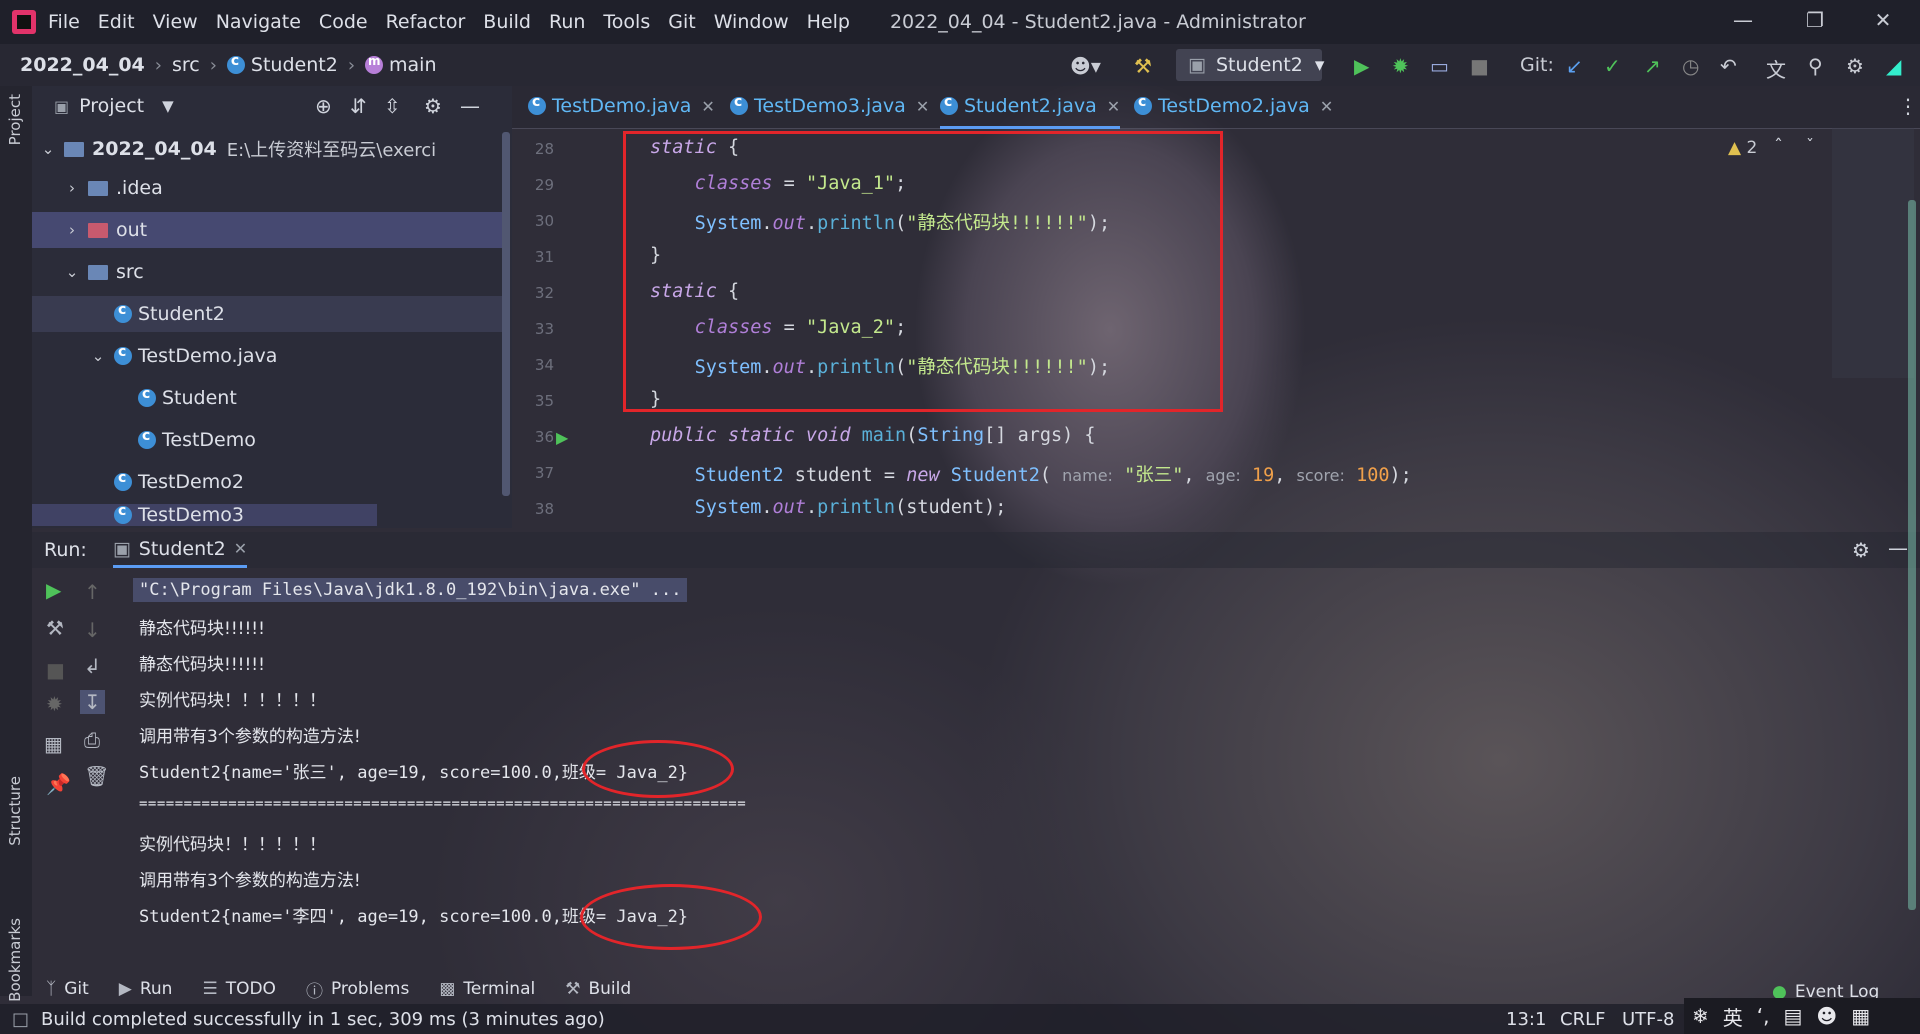 The width and height of the screenshot is (1920, 1034). I want to click on translate-icon: 文, so click(1776, 68).